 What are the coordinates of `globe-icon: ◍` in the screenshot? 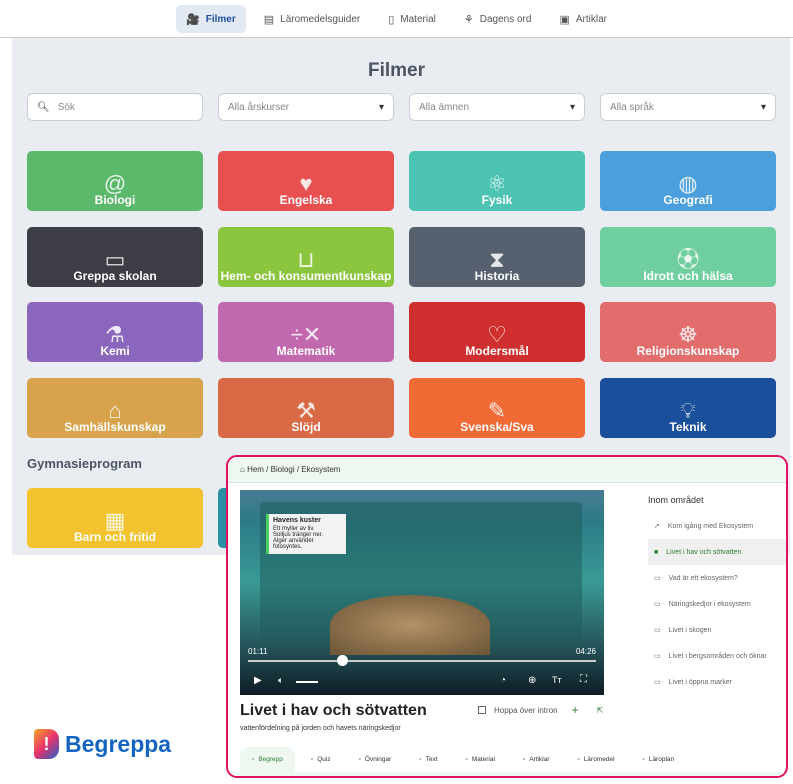 It's located at (688, 183).